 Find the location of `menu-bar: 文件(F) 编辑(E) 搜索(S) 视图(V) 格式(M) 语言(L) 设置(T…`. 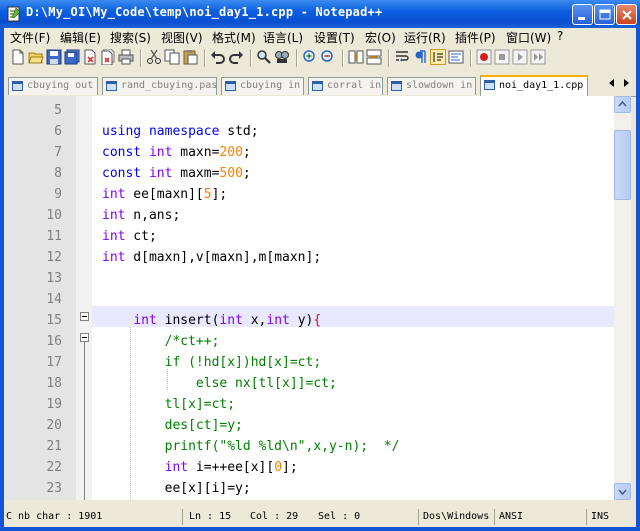

menu-bar: 文件(F) 编辑(E) 搜索(S) 视图(V) 格式(M) 语言(L) 设置(T… is located at coordinates (320, 37).